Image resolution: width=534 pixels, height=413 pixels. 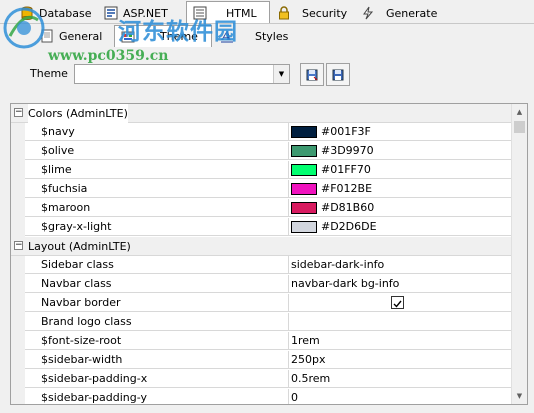 What do you see at coordinates (349, 226) in the screenshot?
I see `color-value: #D2D6DE` at bounding box center [349, 226].